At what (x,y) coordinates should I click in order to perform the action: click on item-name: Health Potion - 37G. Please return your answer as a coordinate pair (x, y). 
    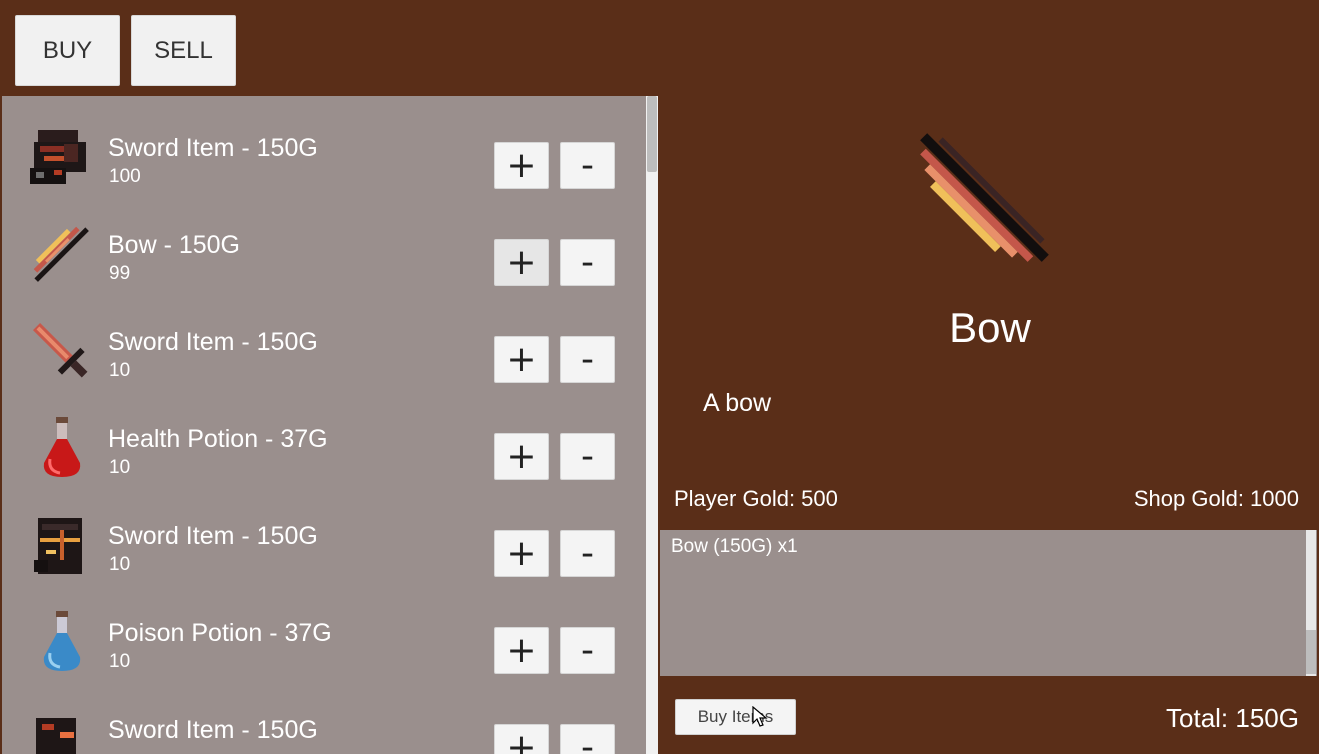
    Looking at the image, I should click on (218, 439).